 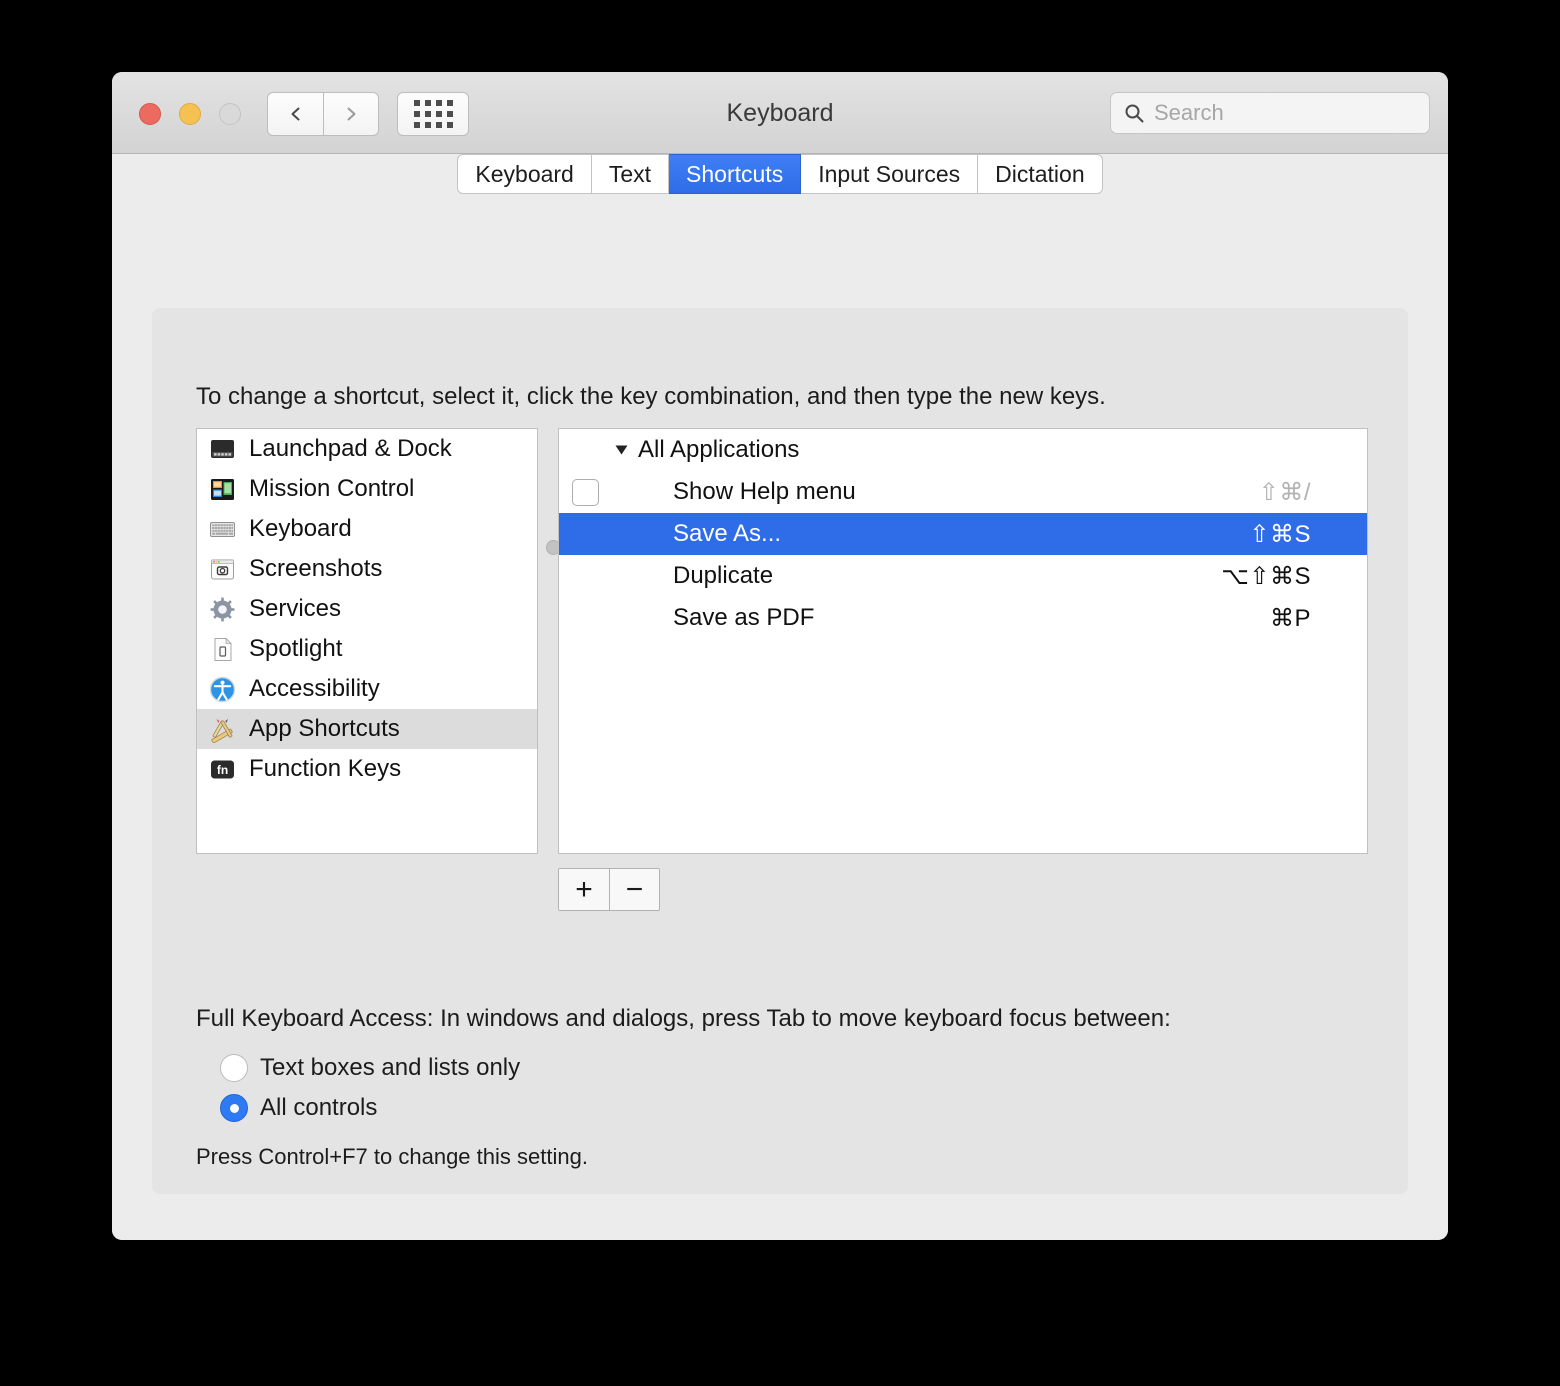 What do you see at coordinates (963, 492) in the screenshot?
I see `table-row: Show Help menu ⇧⌘/` at bounding box center [963, 492].